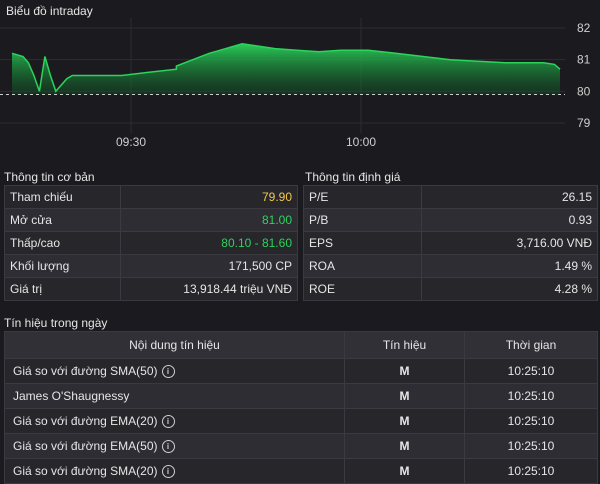  I want to click on basic-info-value: 171,500 CP, so click(209, 266).